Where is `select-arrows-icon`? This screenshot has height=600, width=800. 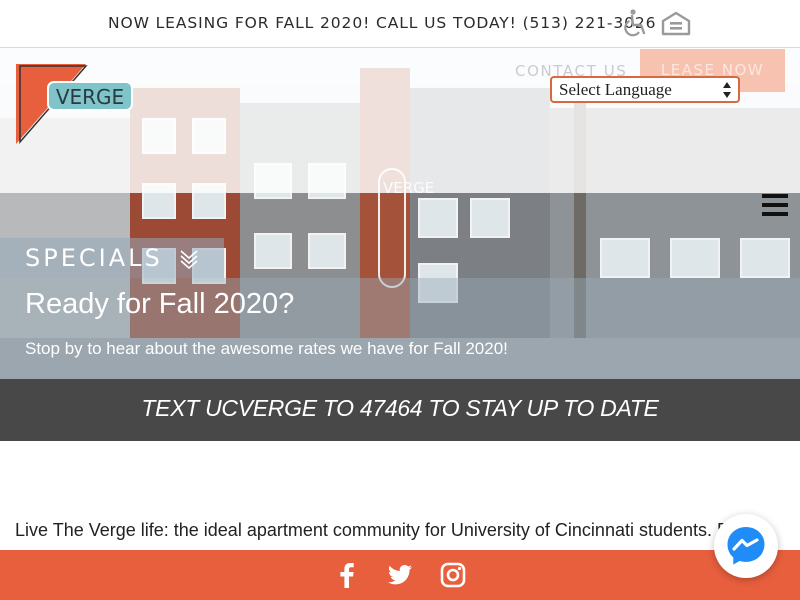 select-arrows-icon is located at coordinates (727, 90).